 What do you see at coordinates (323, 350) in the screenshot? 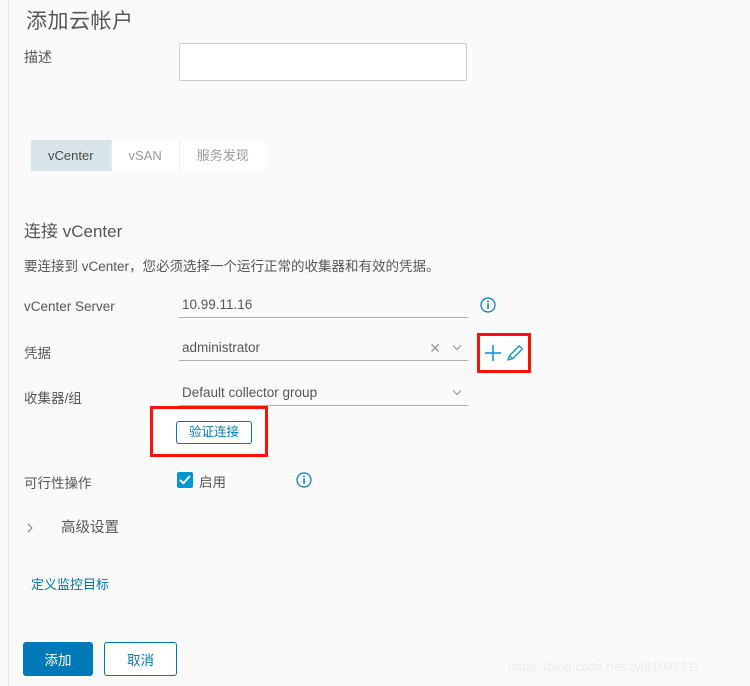
I see `credential-select: administrator ✕` at bounding box center [323, 350].